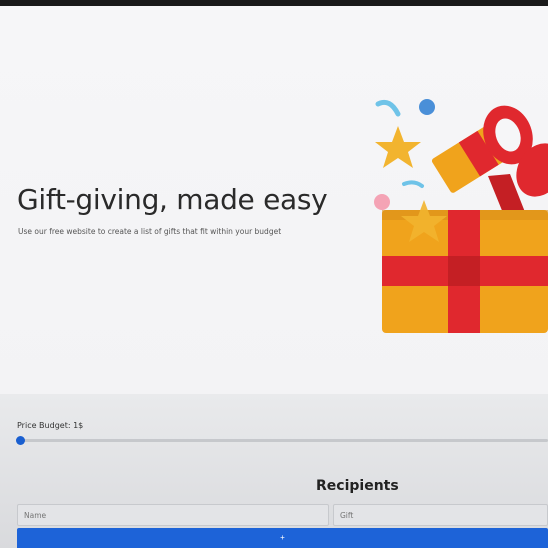 Image resolution: width=548 pixels, height=548 pixels. What do you see at coordinates (461, 216) in the screenshot?
I see `gift-box-illustration` at bounding box center [461, 216].